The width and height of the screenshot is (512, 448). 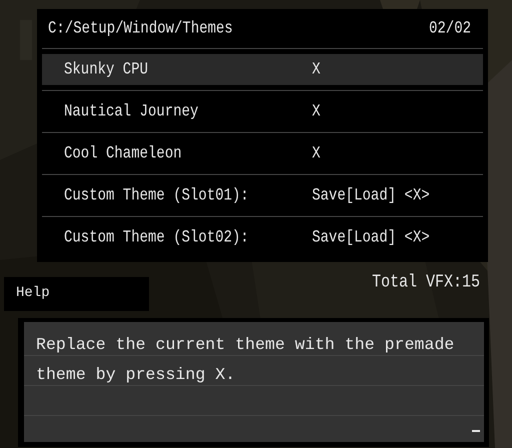 What do you see at coordinates (245, 360) in the screenshot?
I see `help-text: Replace the current theme with the premade theme by pressing X.` at bounding box center [245, 360].